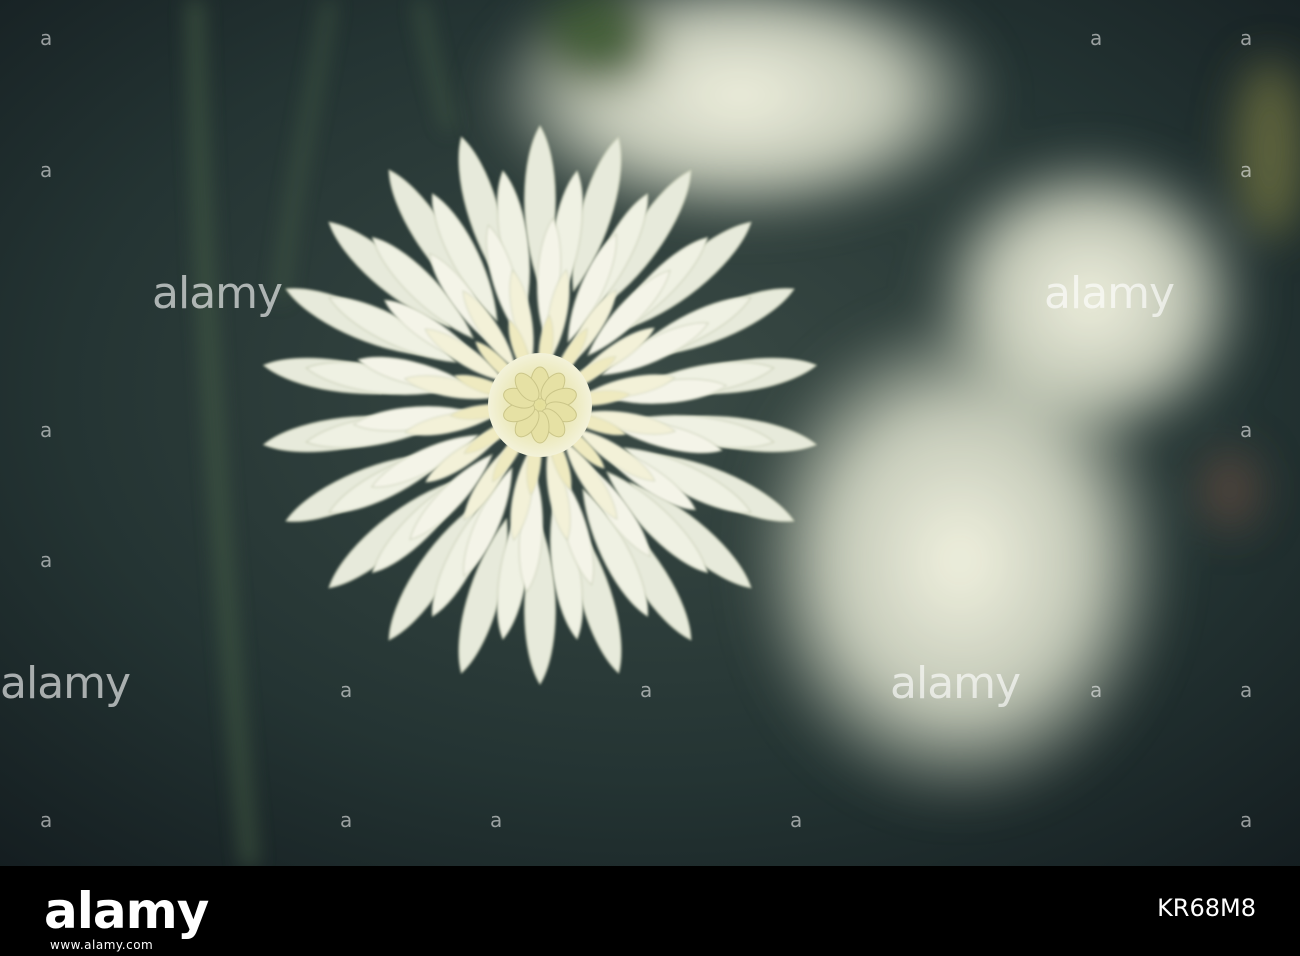  Describe the element at coordinates (650, 911) in the screenshot. I see `footer-bar: alamy www.alamy.com KR68M8` at that location.